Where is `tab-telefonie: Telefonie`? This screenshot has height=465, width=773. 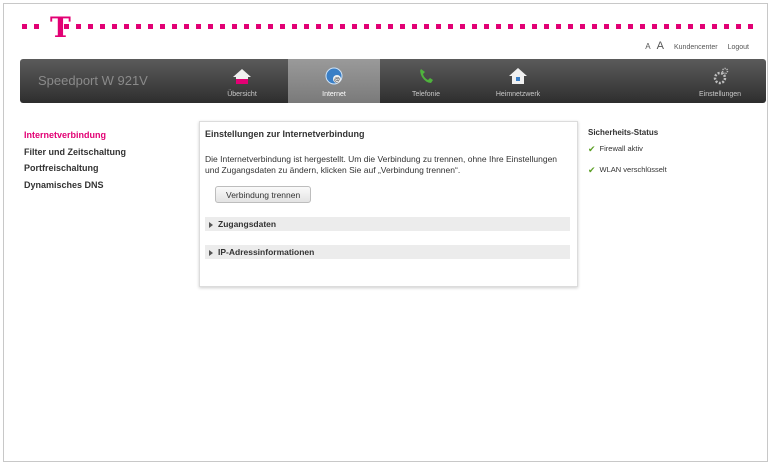 tab-telefonie: Telefonie is located at coordinates (426, 81).